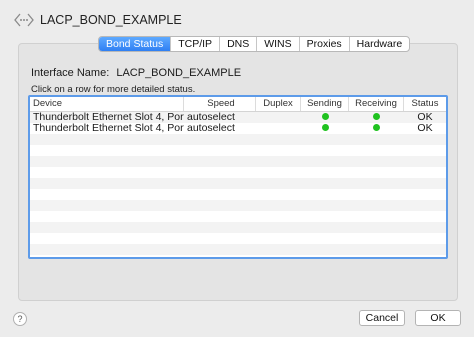  I want to click on tab-dns: DNS, so click(239, 44).